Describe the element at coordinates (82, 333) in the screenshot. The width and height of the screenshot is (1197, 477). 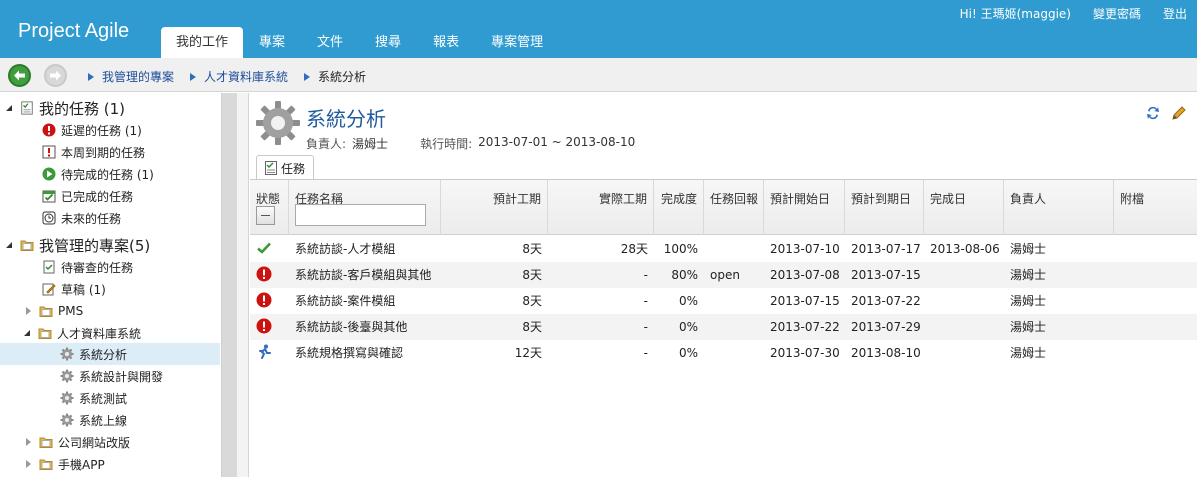
I see `tree-node-talent-db: 人才資料庫系統` at that location.